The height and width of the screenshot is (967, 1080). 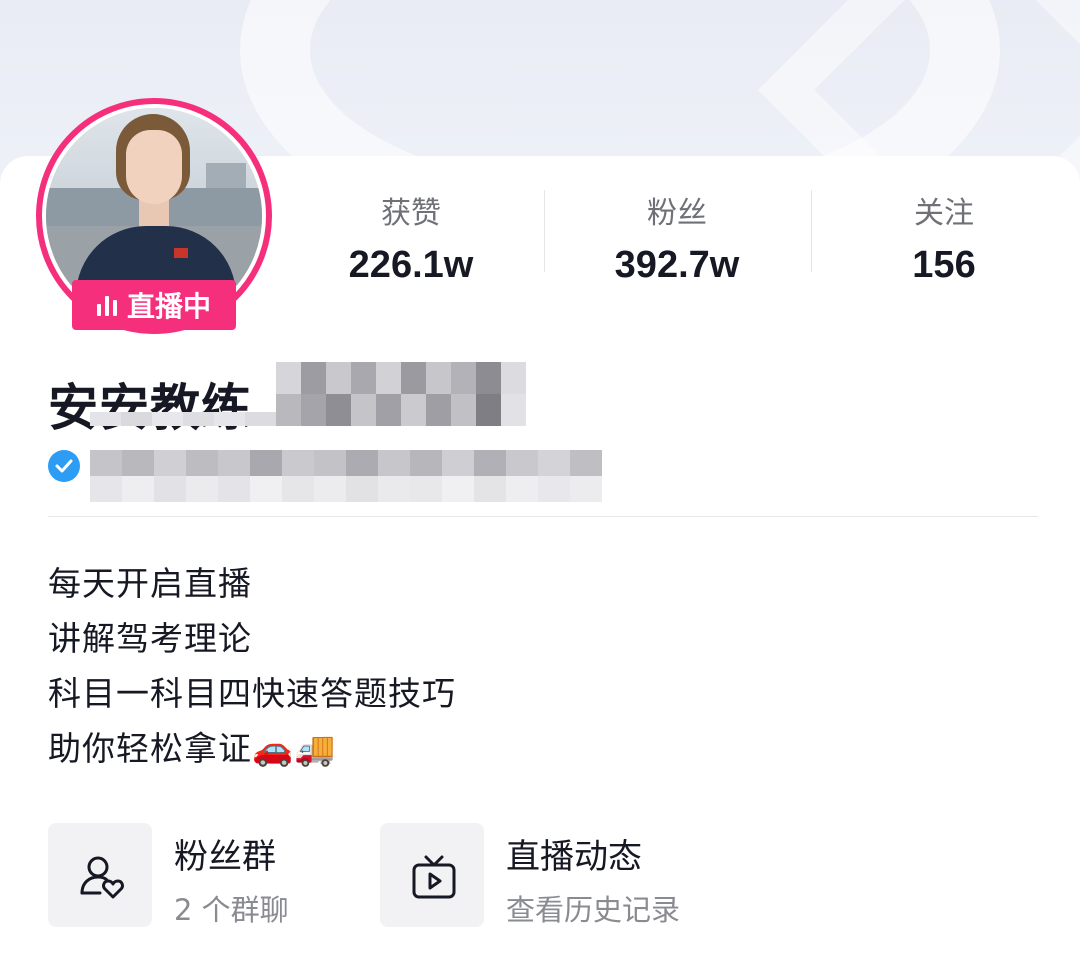 I want to click on profile-bio: 每天开启直播 讲解驾考理论 科目一科目四快速答题技巧 助你轻松拿证🚗🚚, so click(x=252, y=666).